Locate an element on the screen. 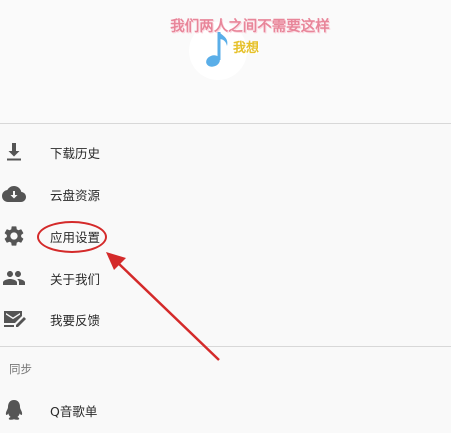 The image size is (451, 433). menu-item-qq-playlist: Q音歌单 is located at coordinates (225, 410).